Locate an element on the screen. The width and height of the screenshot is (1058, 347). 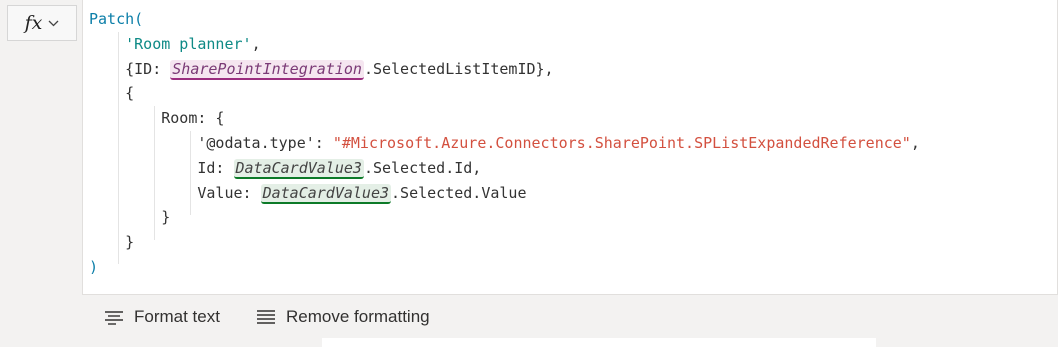
code-text: .SelectedListItemID}, is located at coordinates (458, 68).